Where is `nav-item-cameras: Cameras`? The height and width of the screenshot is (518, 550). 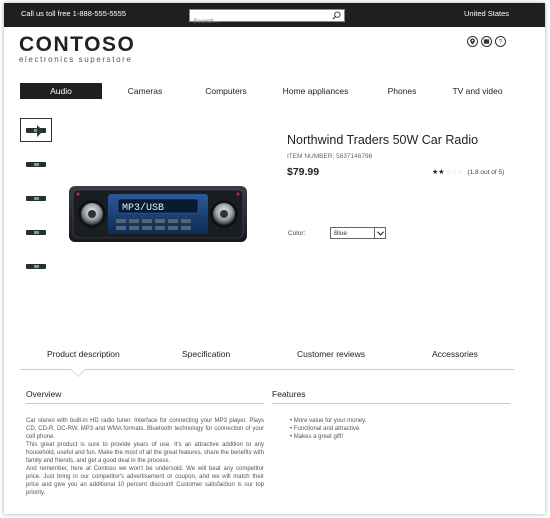 nav-item-cameras: Cameras is located at coordinates (145, 91).